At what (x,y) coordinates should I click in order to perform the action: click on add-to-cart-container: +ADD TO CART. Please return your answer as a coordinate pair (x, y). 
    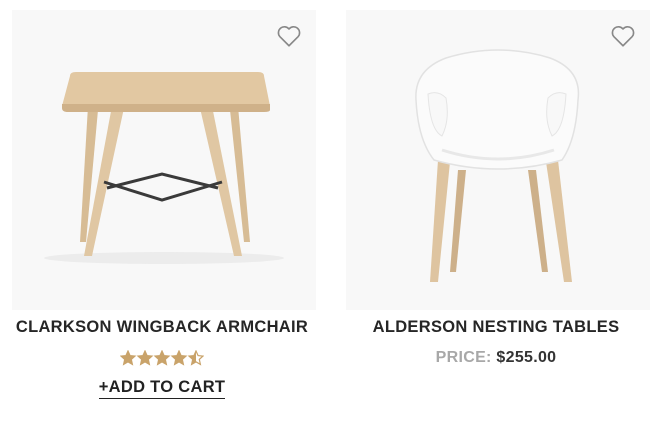
    Looking at the image, I should click on (162, 388).